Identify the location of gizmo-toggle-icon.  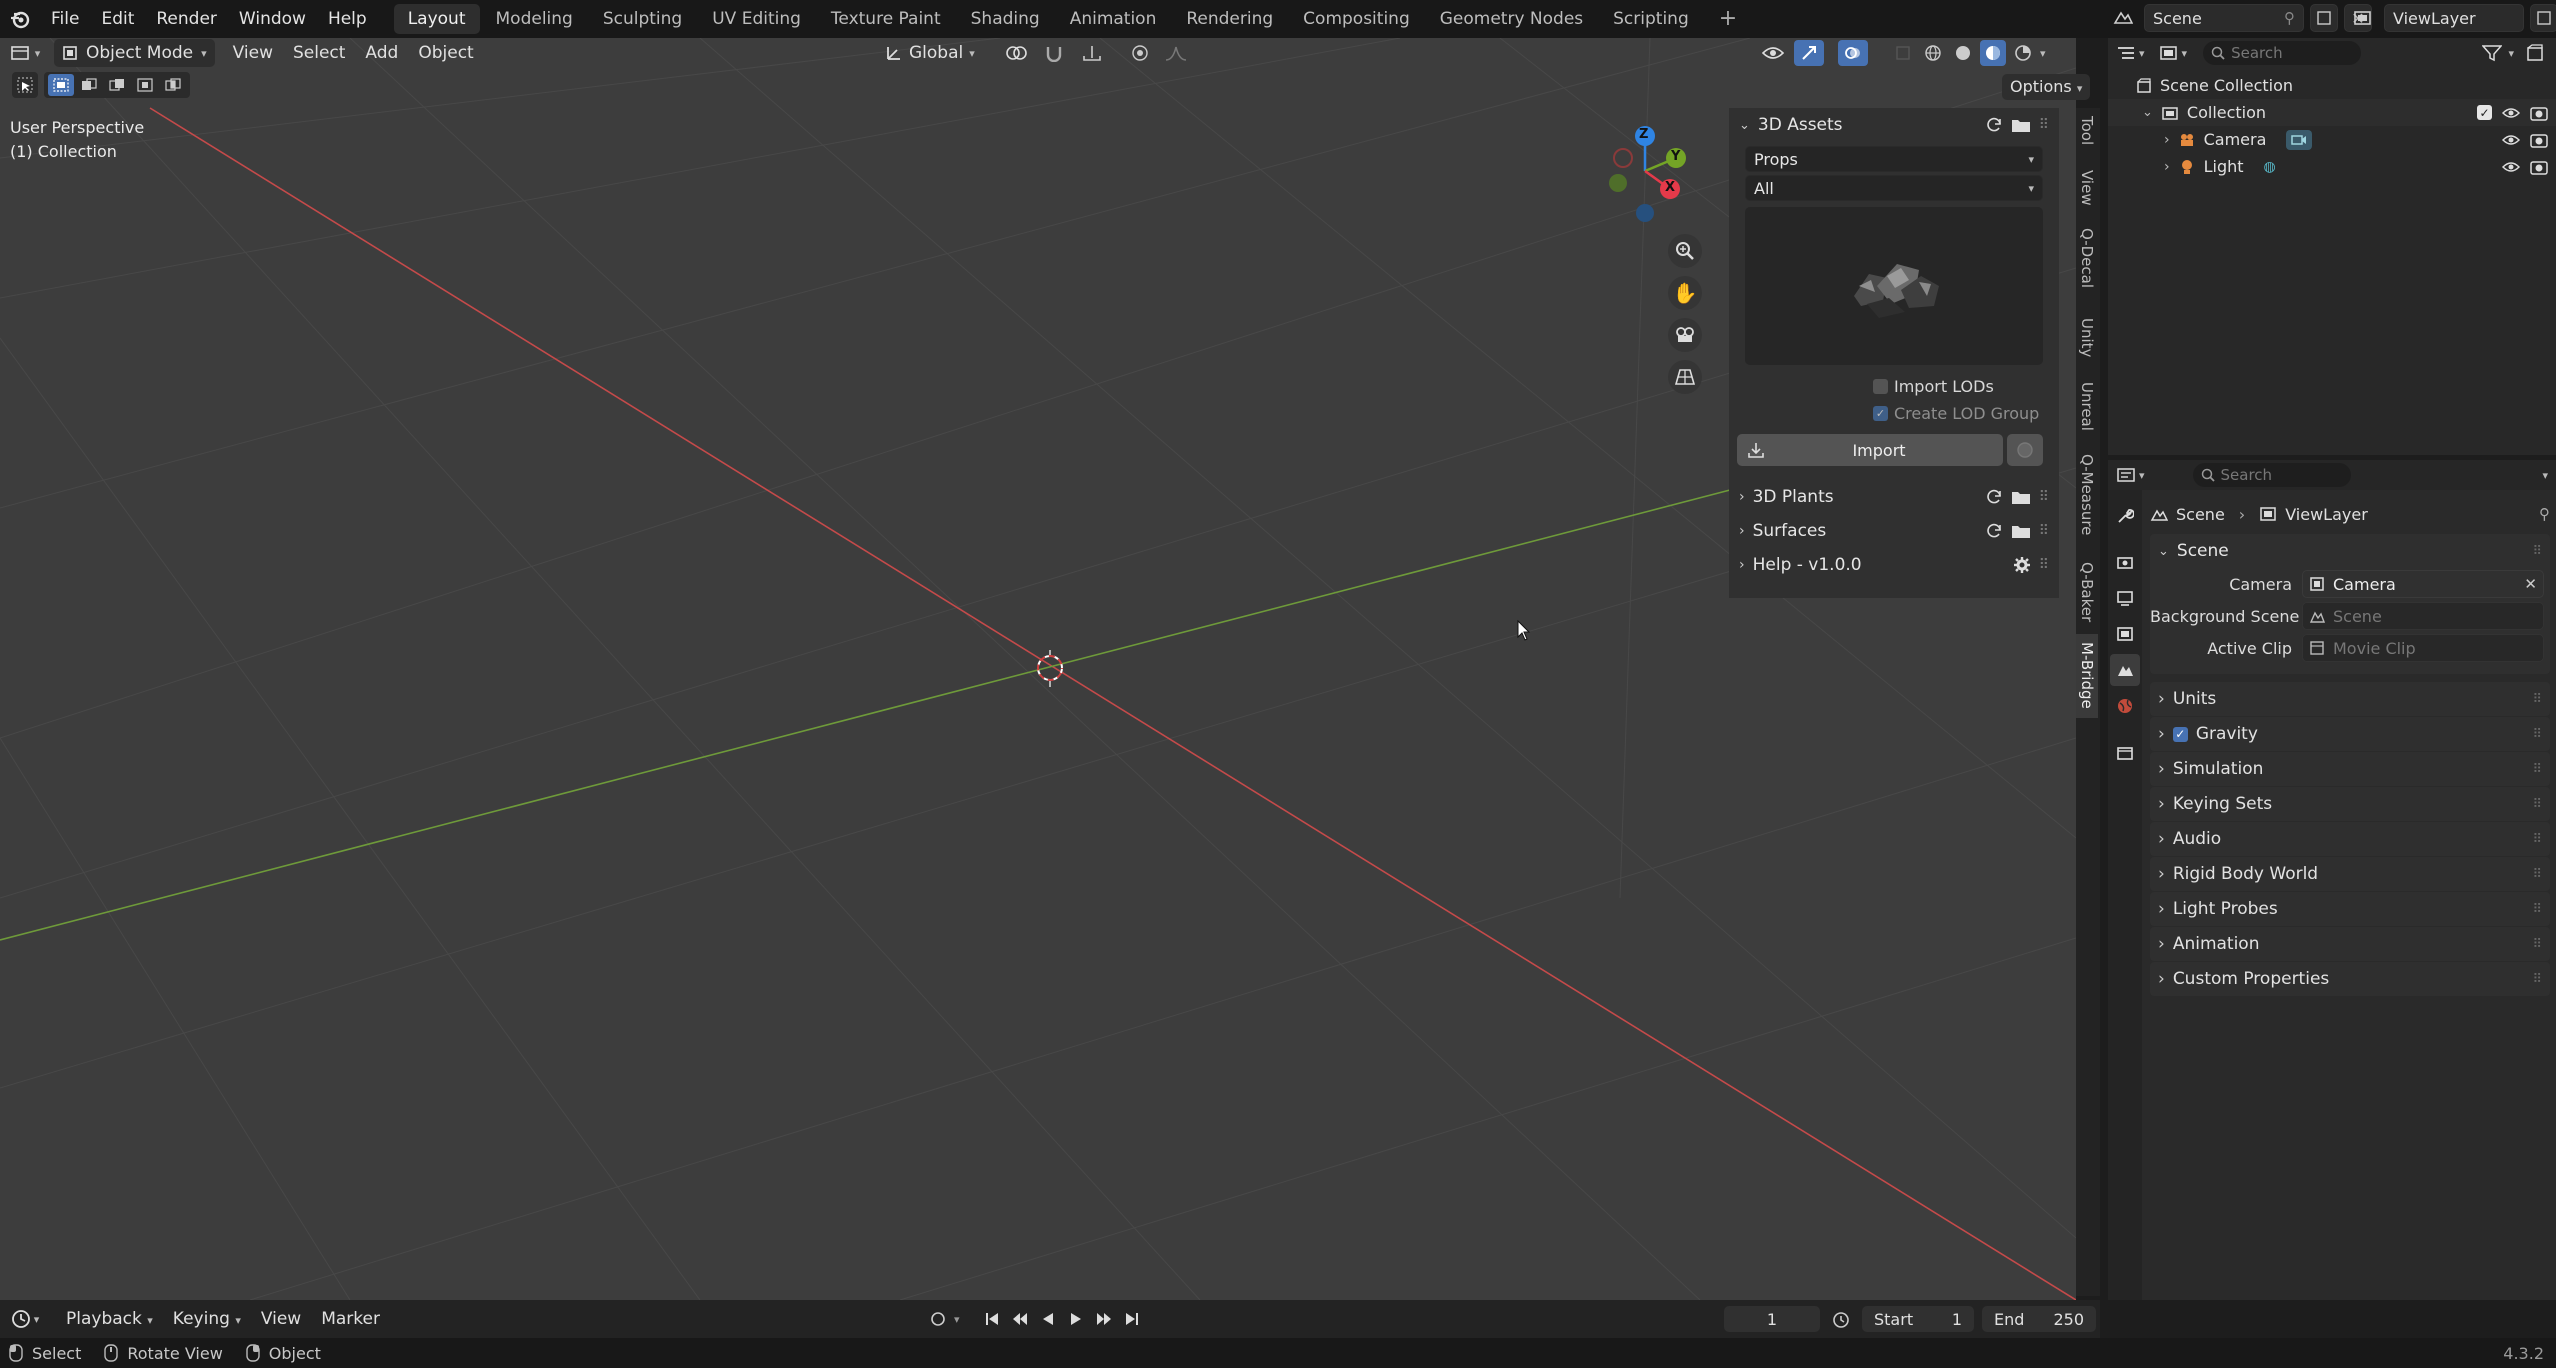
(1809, 53).